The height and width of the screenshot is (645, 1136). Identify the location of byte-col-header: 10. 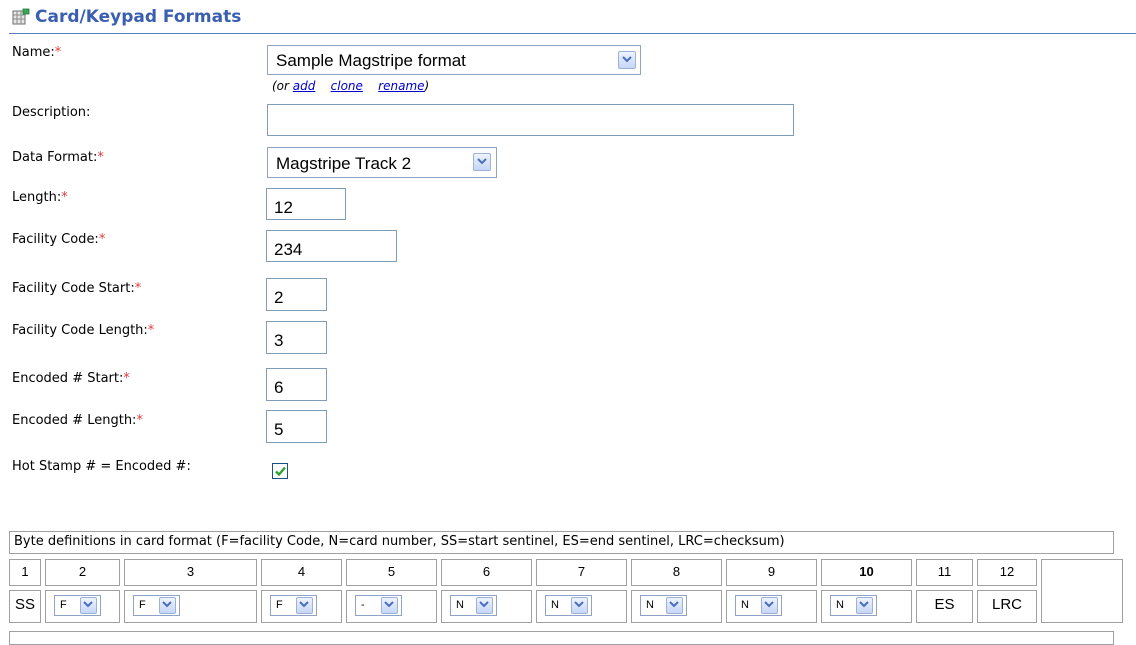
(866, 572).